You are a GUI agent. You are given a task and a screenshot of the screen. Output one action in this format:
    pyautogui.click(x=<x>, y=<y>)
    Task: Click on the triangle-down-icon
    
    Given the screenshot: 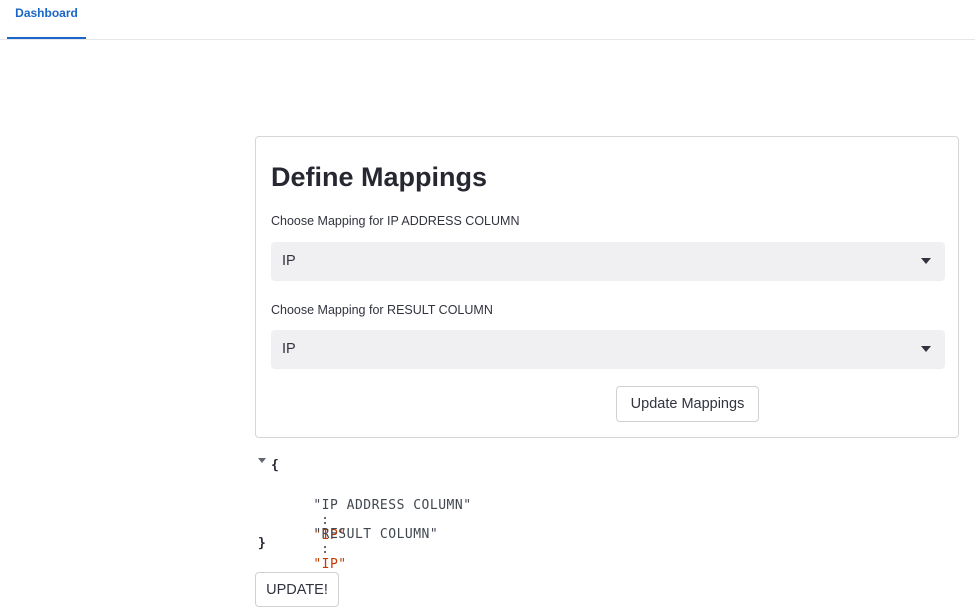 What is the action you would take?
    pyautogui.click(x=262, y=460)
    